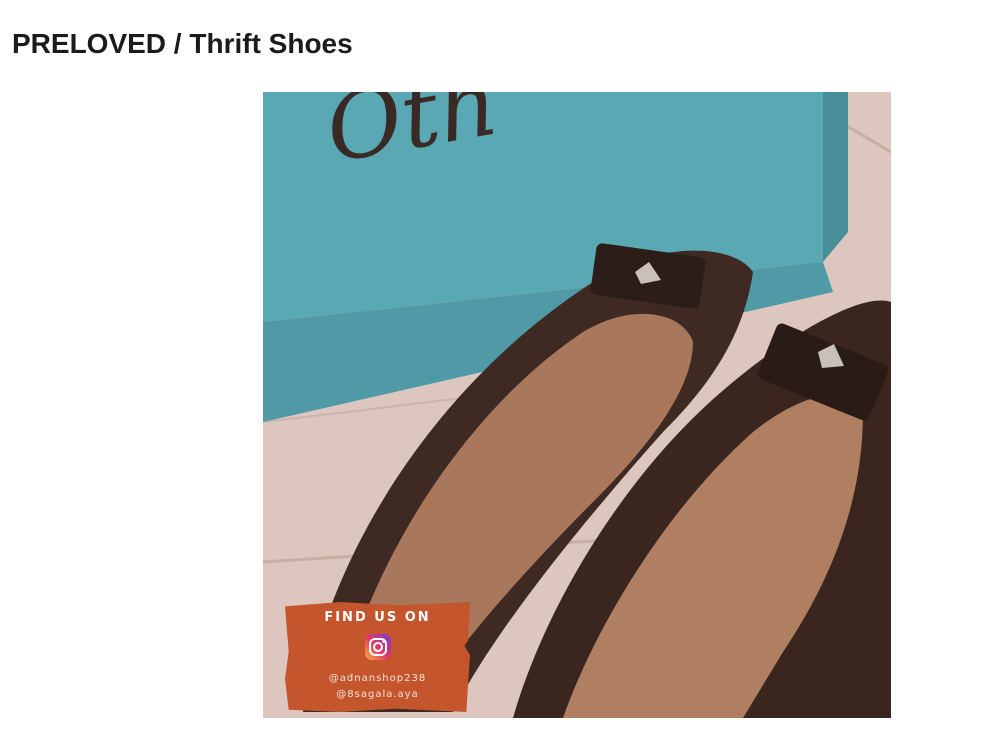 The width and height of the screenshot is (1000, 741). What do you see at coordinates (182, 43) in the screenshot?
I see `page-title: PRELOVED / Thrift Shoes` at bounding box center [182, 43].